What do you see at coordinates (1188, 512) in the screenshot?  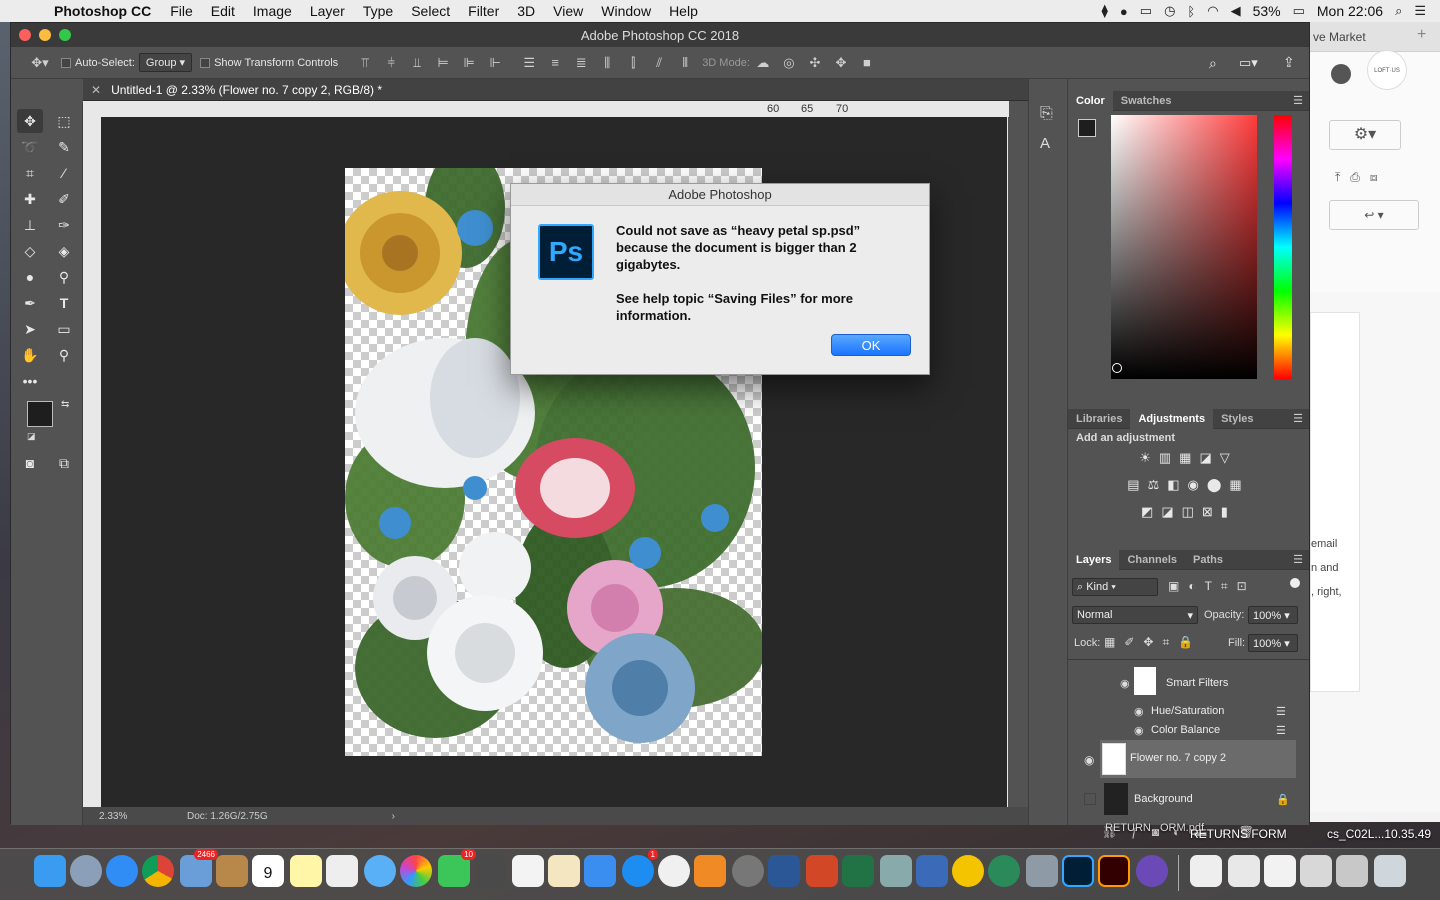 I see `adjustment-icons-row-3: ◩◪◫⊠▮` at bounding box center [1188, 512].